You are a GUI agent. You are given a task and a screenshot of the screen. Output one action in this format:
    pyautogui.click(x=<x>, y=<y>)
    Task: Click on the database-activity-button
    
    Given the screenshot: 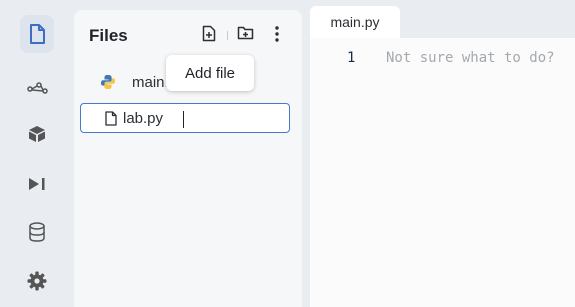 What is the action you would take?
    pyautogui.click(x=37, y=232)
    